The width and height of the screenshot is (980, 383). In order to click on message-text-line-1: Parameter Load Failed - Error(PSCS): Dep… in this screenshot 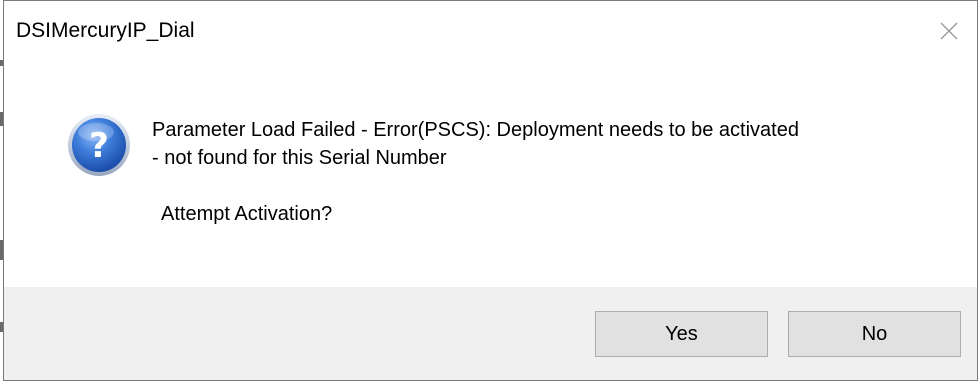, I will do `click(475, 130)`.